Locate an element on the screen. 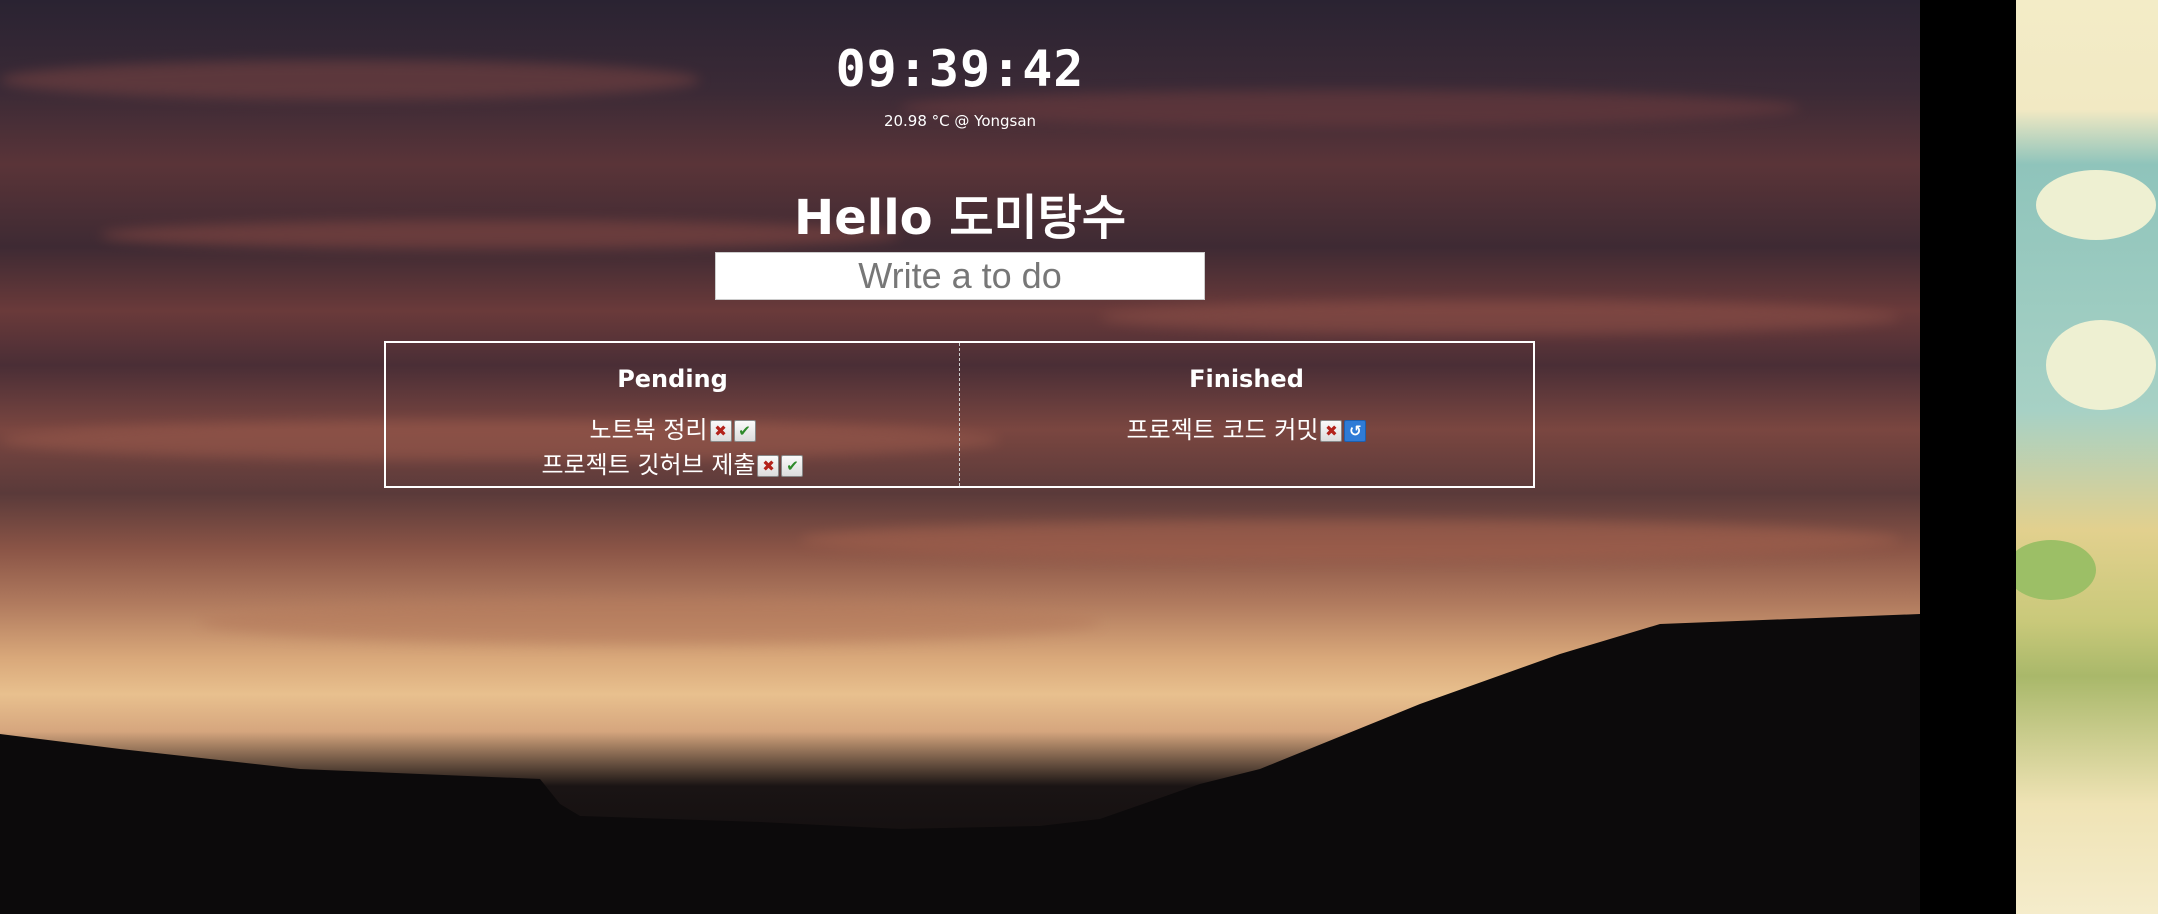 Image resolution: width=2158 pixels, height=914 pixels. black-gap is located at coordinates (1968, 457).